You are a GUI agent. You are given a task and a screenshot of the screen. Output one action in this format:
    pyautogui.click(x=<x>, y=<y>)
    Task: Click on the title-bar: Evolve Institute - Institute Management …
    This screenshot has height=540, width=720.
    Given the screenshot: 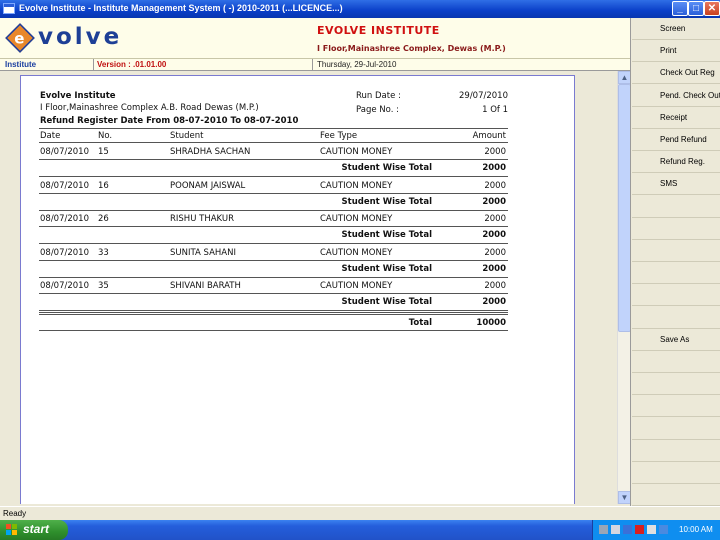 What is the action you would take?
    pyautogui.click(x=360, y=9)
    